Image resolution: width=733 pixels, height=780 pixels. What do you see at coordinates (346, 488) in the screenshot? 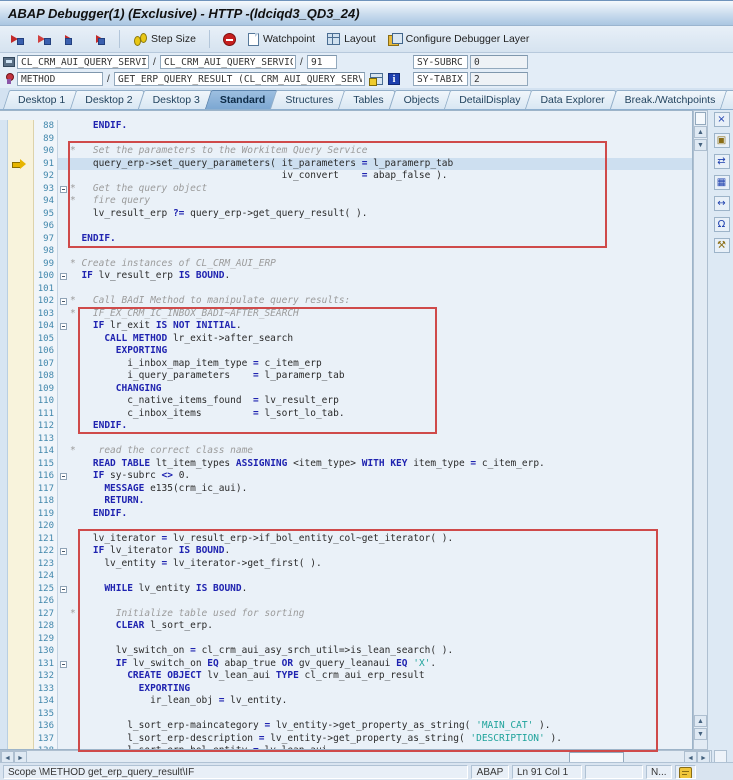
I see `code-line: 117 MESSAGE e135(crm_ic_aui).` at bounding box center [346, 488].